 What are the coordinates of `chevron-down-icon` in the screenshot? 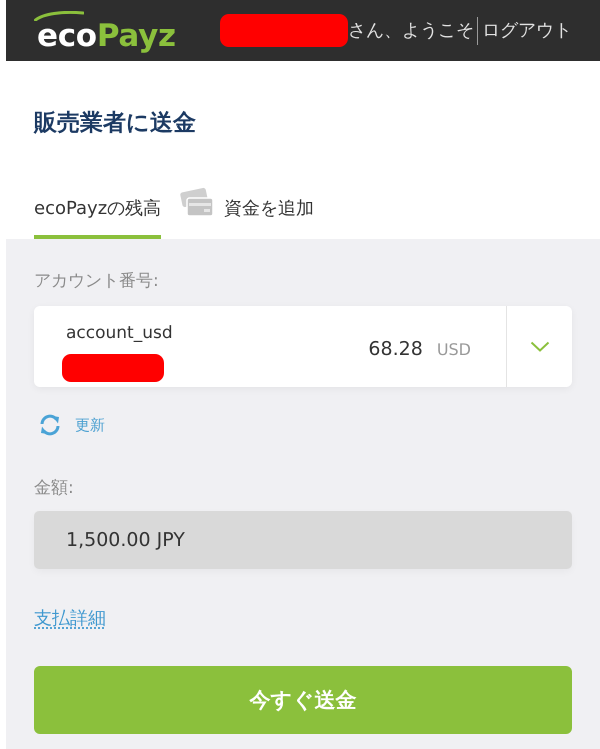 It's located at (540, 346).